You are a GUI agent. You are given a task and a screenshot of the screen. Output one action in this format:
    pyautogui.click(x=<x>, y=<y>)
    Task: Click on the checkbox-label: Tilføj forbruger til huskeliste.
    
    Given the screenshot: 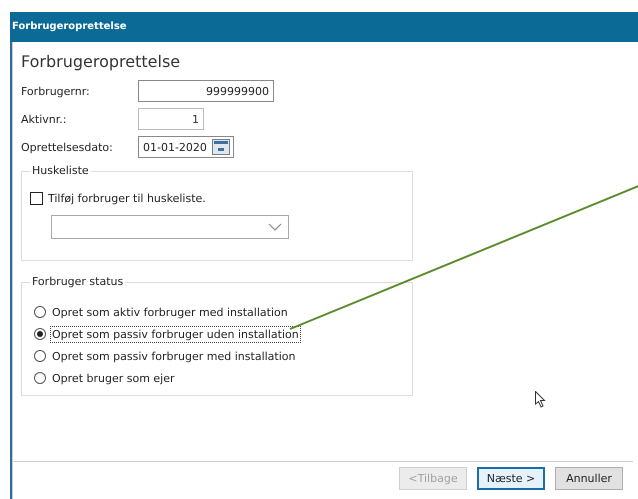 What is the action you would take?
    pyautogui.click(x=127, y=198)
    